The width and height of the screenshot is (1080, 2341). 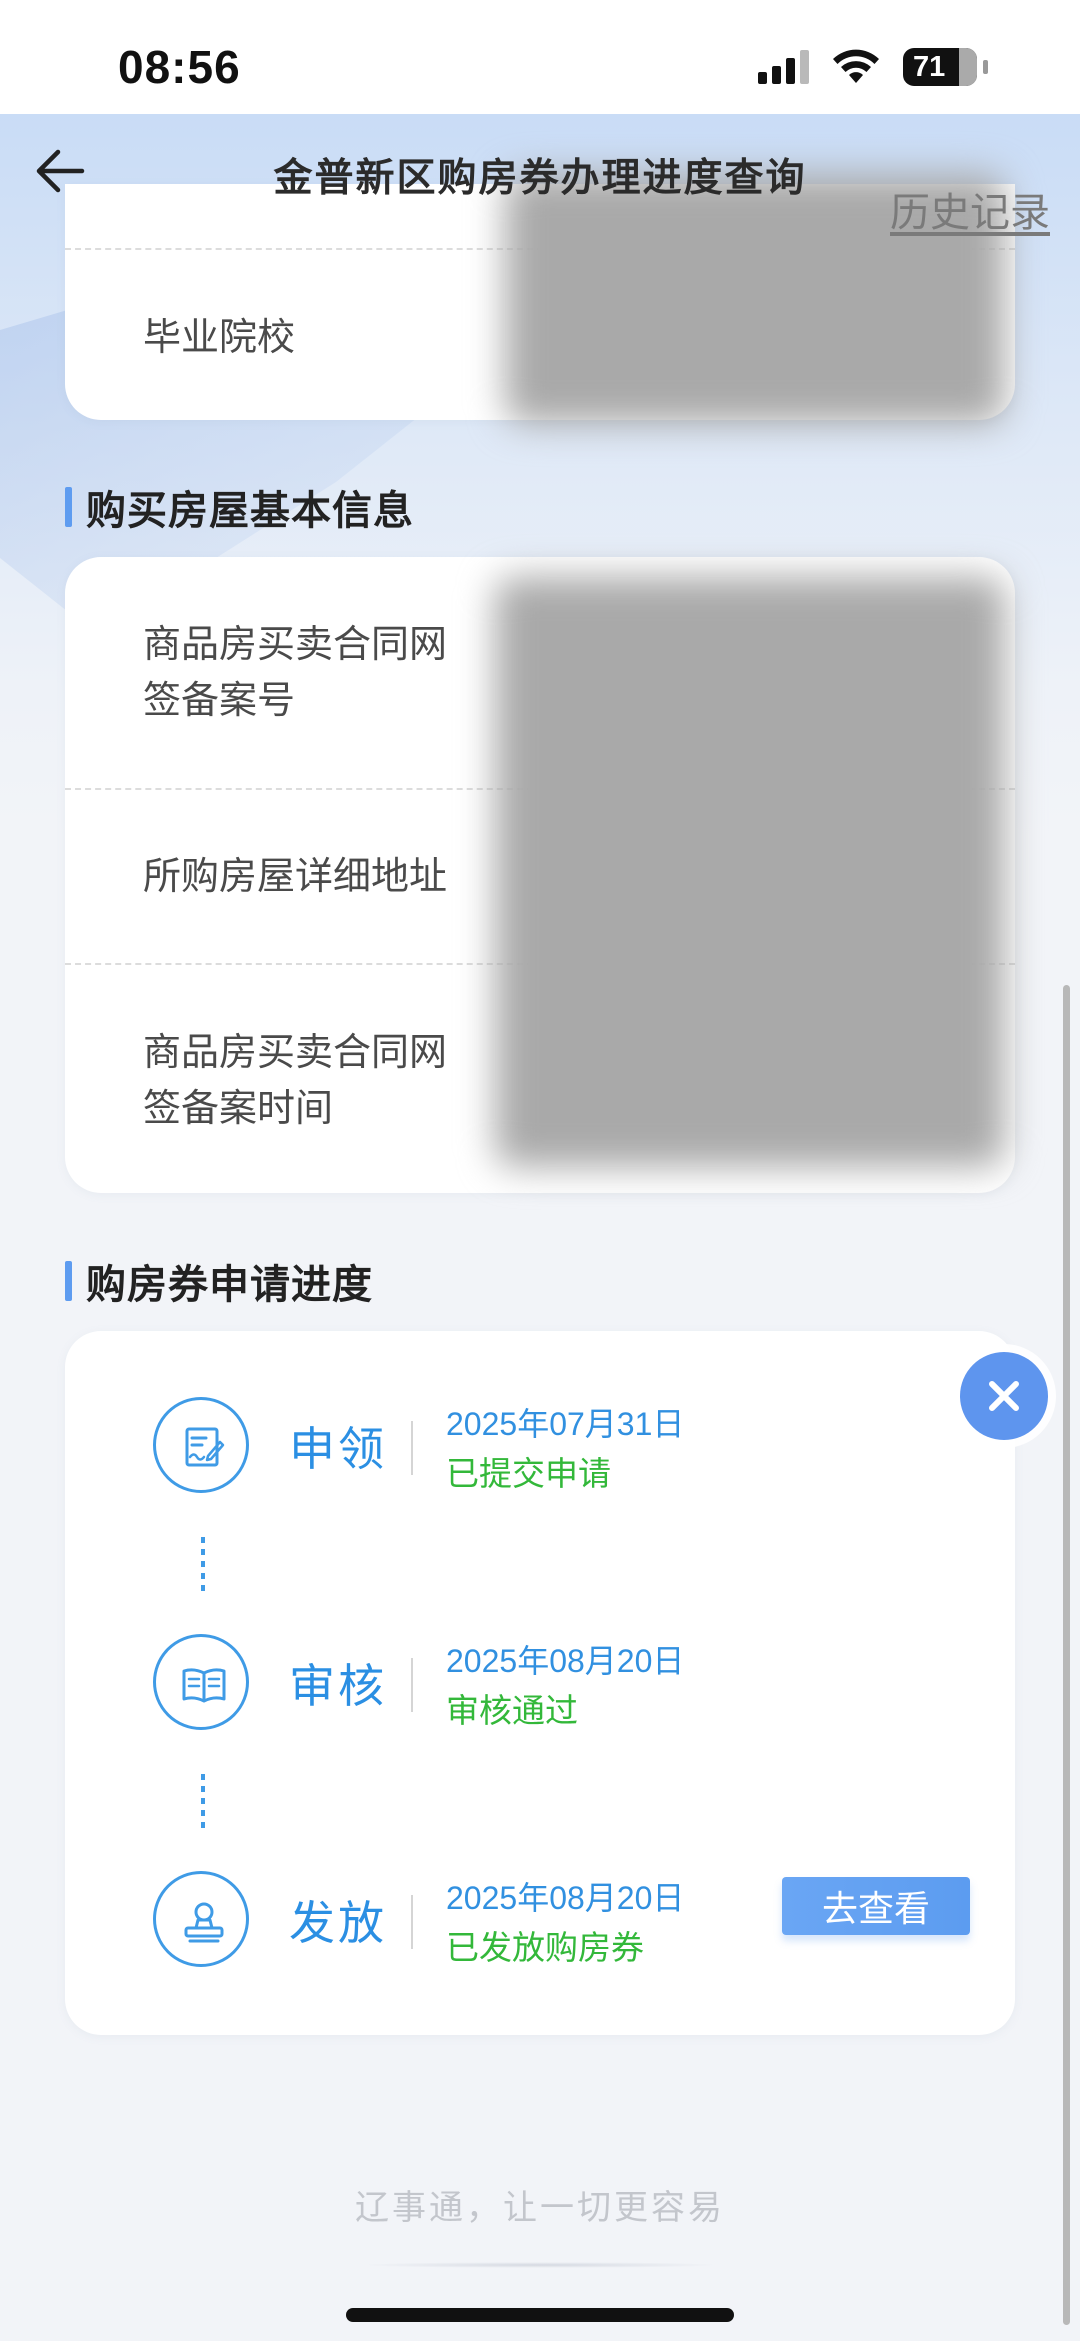 I want to click on progress-step-apply: 申领 2025年07月31日 已提交申请, so click(x=540, y=1452).